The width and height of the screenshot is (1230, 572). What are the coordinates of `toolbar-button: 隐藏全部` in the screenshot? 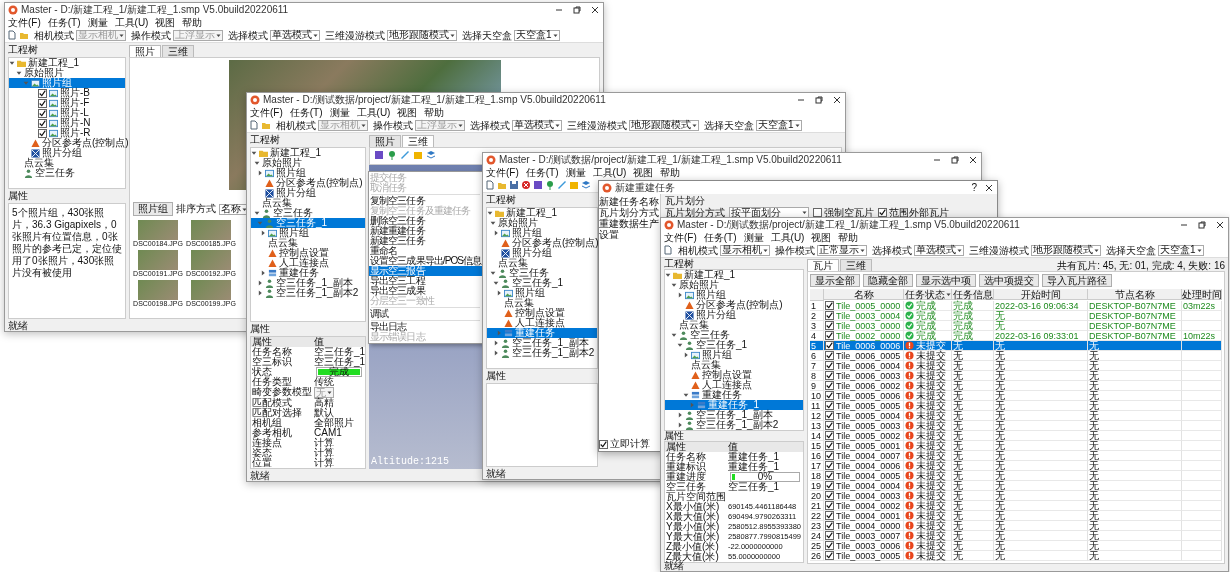 It's located at (888, 280).